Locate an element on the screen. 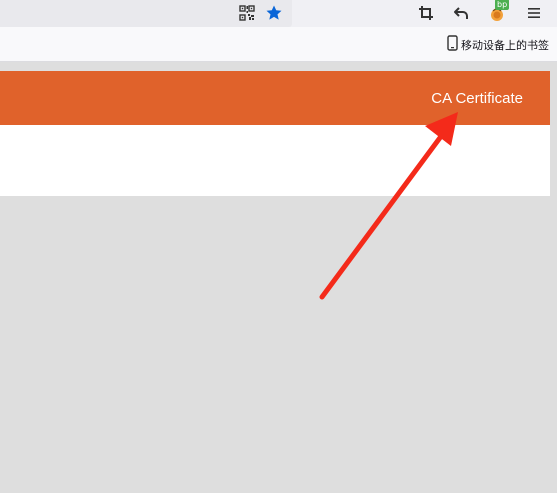 The image size is (557, 493). mobile-bookmarks-label: 移动设备上的书签 is located at coordinates (505, 45).